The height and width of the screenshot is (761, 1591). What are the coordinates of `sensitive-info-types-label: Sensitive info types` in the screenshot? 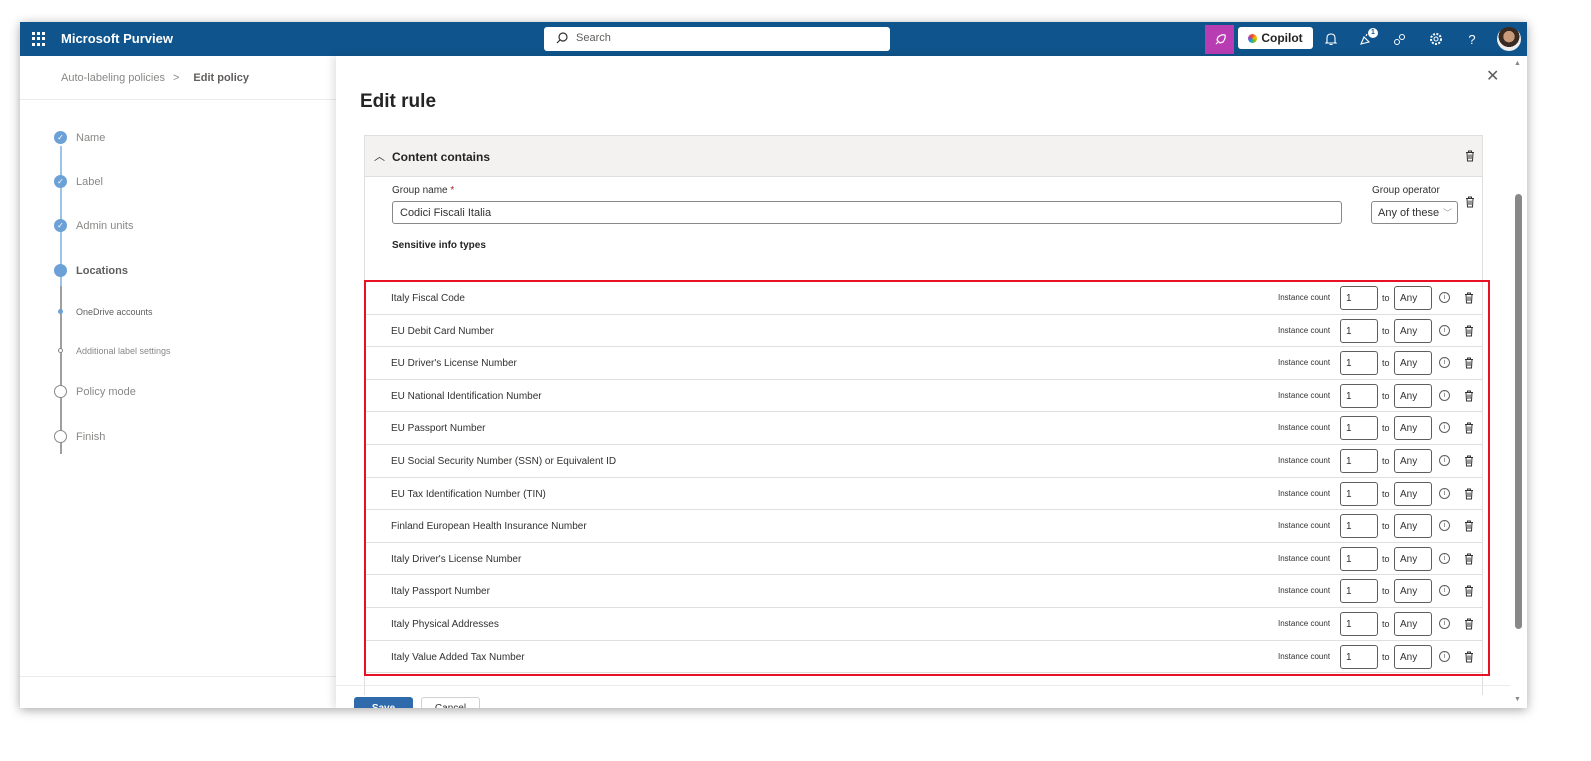 It's located at (439, 245).